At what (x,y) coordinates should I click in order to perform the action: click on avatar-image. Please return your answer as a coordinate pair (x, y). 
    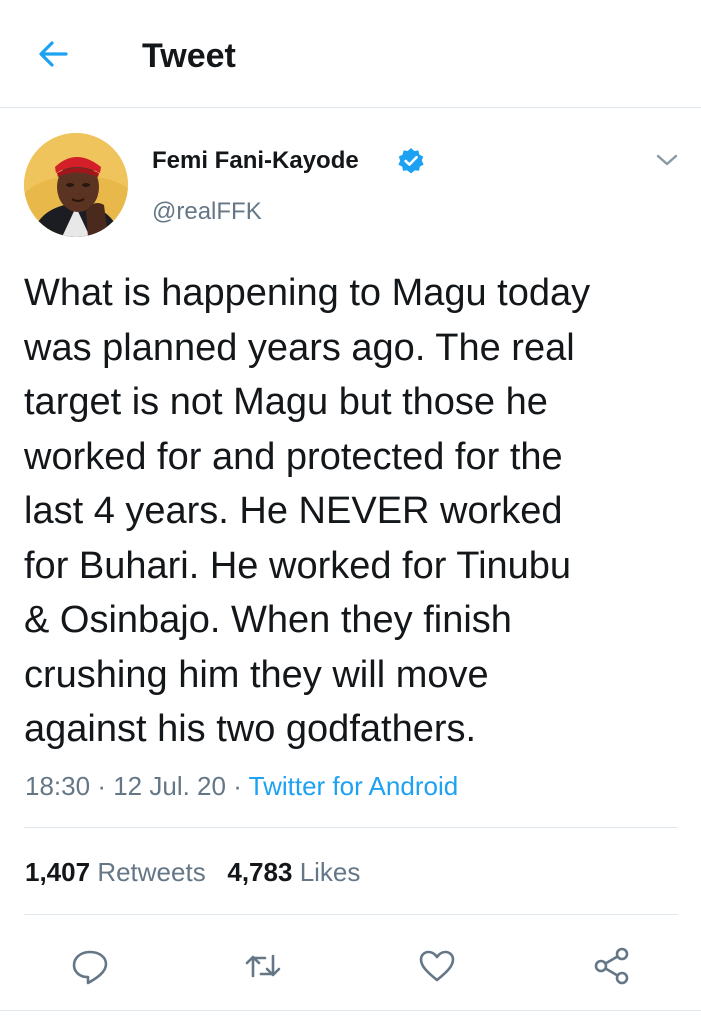
    Looking at the image, I should click on (76, 185).